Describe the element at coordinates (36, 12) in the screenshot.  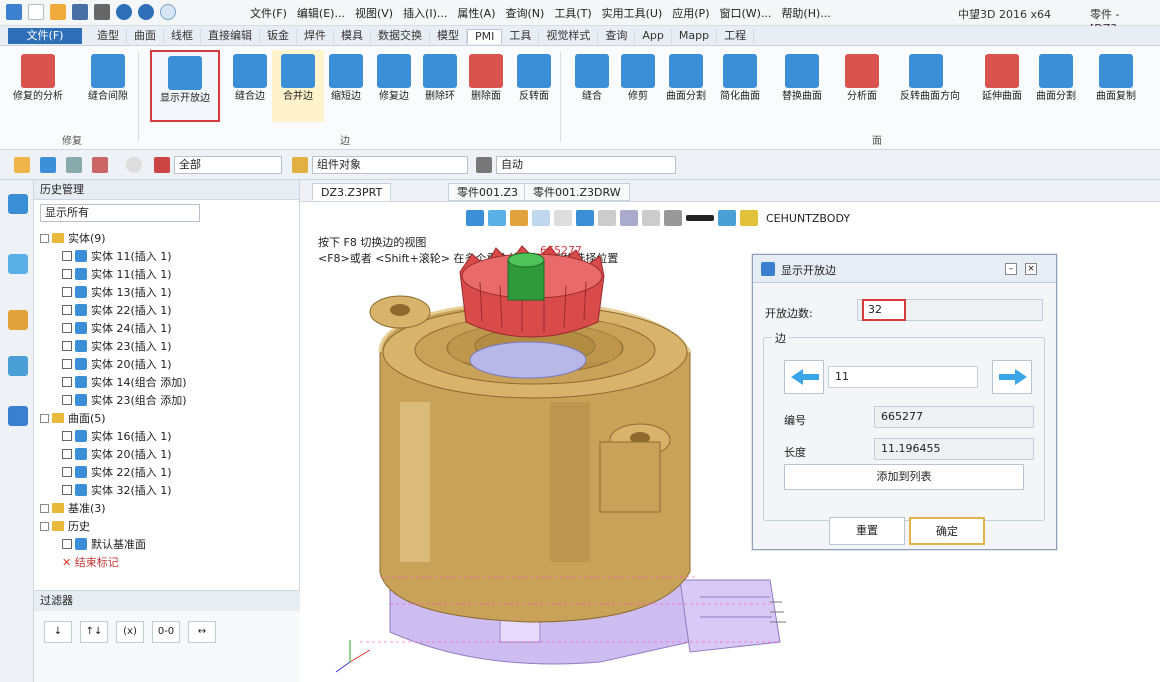
I see `new-file-icon` at that location.